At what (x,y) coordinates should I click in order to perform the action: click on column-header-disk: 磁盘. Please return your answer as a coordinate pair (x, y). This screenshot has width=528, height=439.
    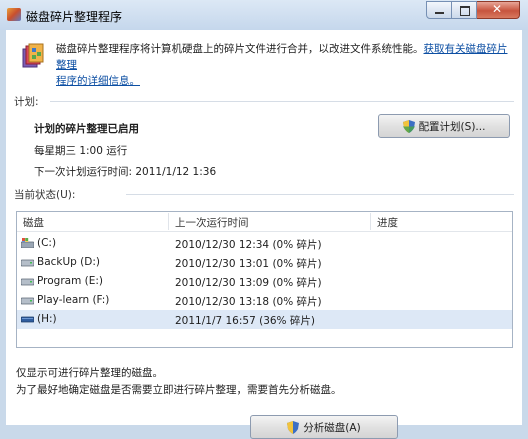
    Looking at the image, I should click on (33, 222).